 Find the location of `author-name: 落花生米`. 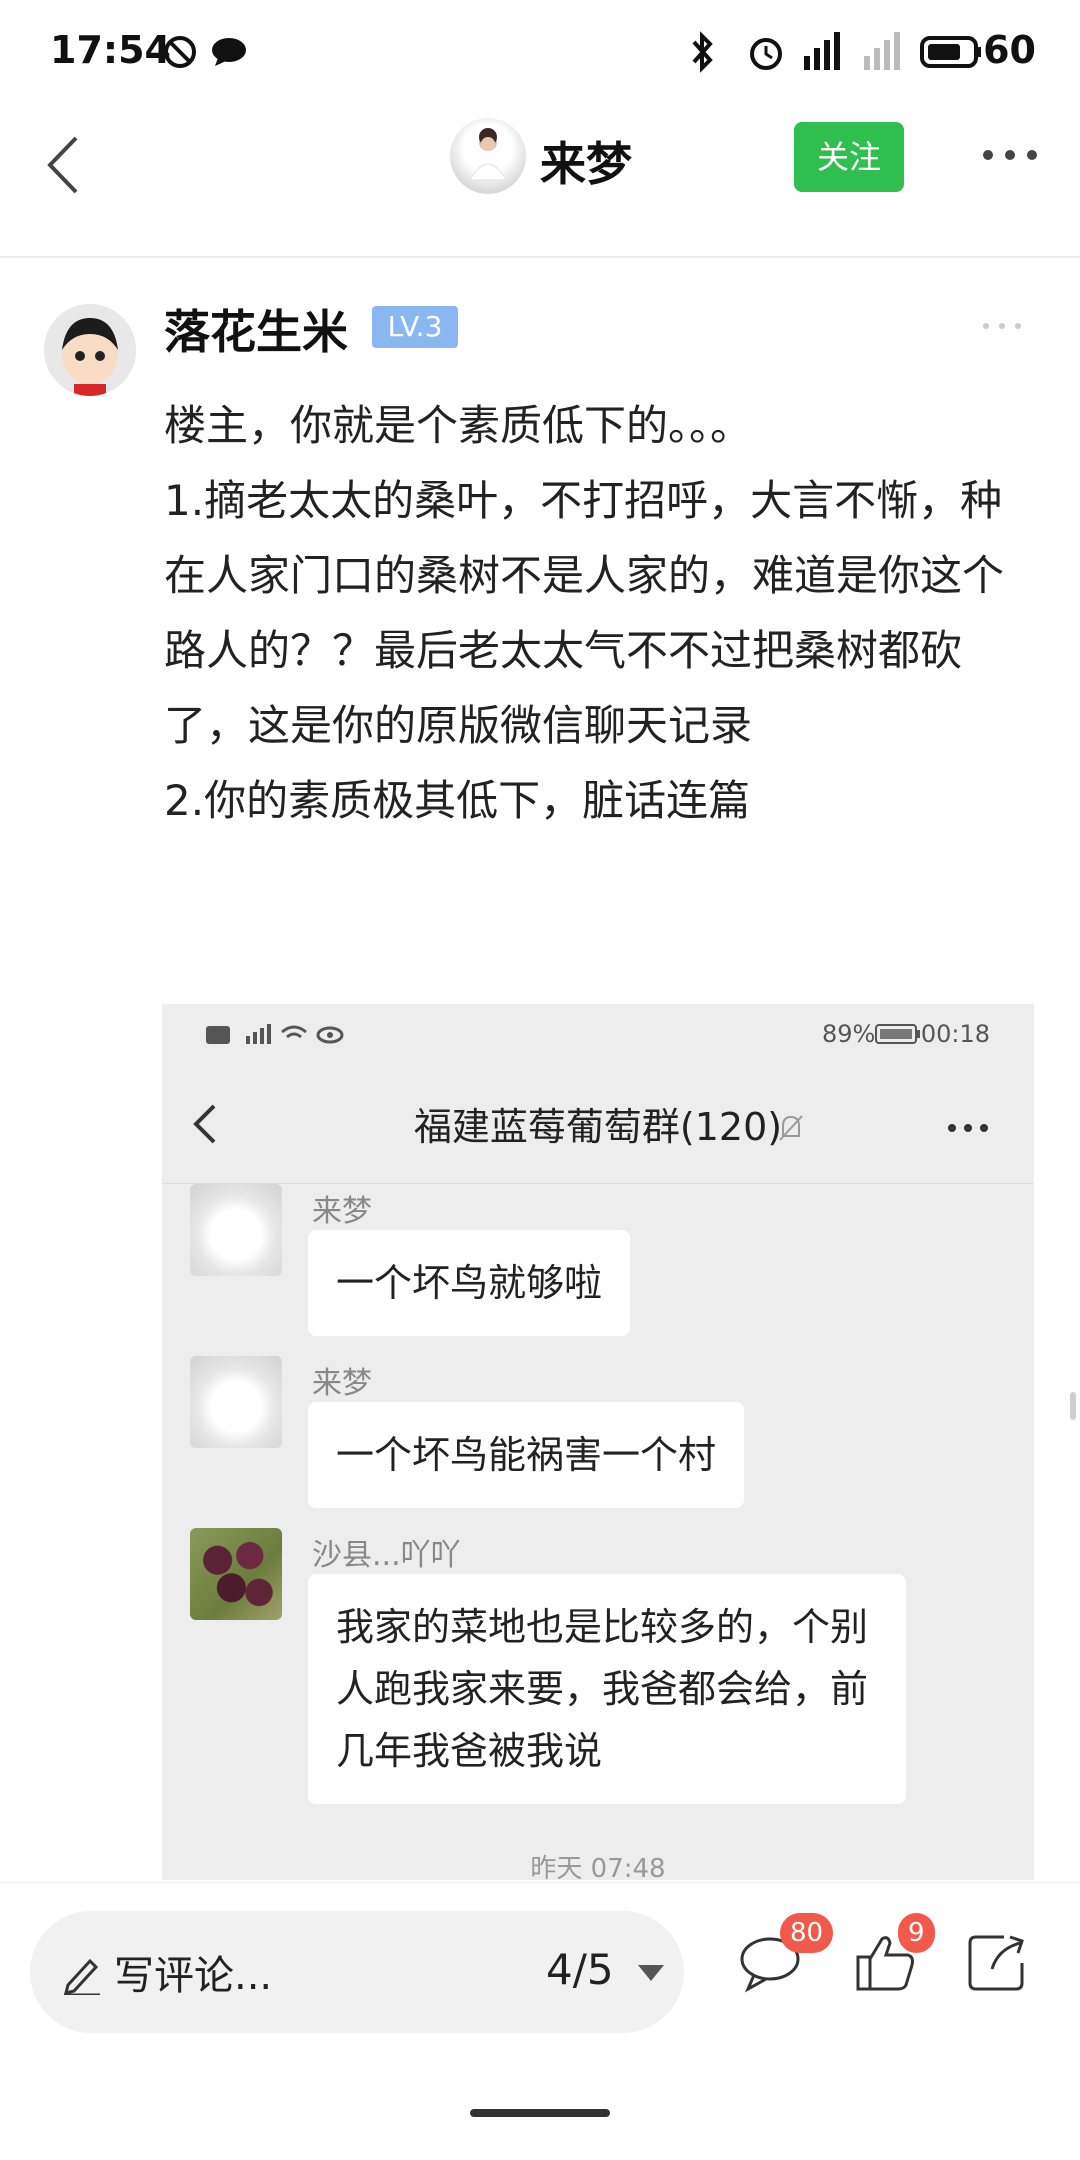

author-name: 落花生米 is located at coordinates (256, 329).